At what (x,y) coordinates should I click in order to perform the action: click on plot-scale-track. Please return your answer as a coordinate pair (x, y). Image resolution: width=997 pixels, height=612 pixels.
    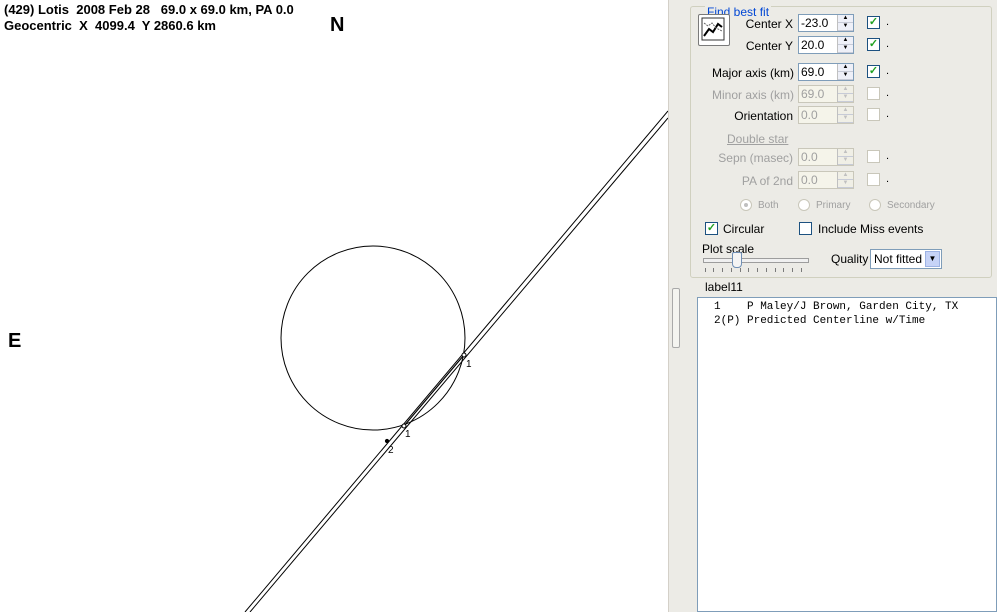
    Looking at the image, I should click on (756, 260).